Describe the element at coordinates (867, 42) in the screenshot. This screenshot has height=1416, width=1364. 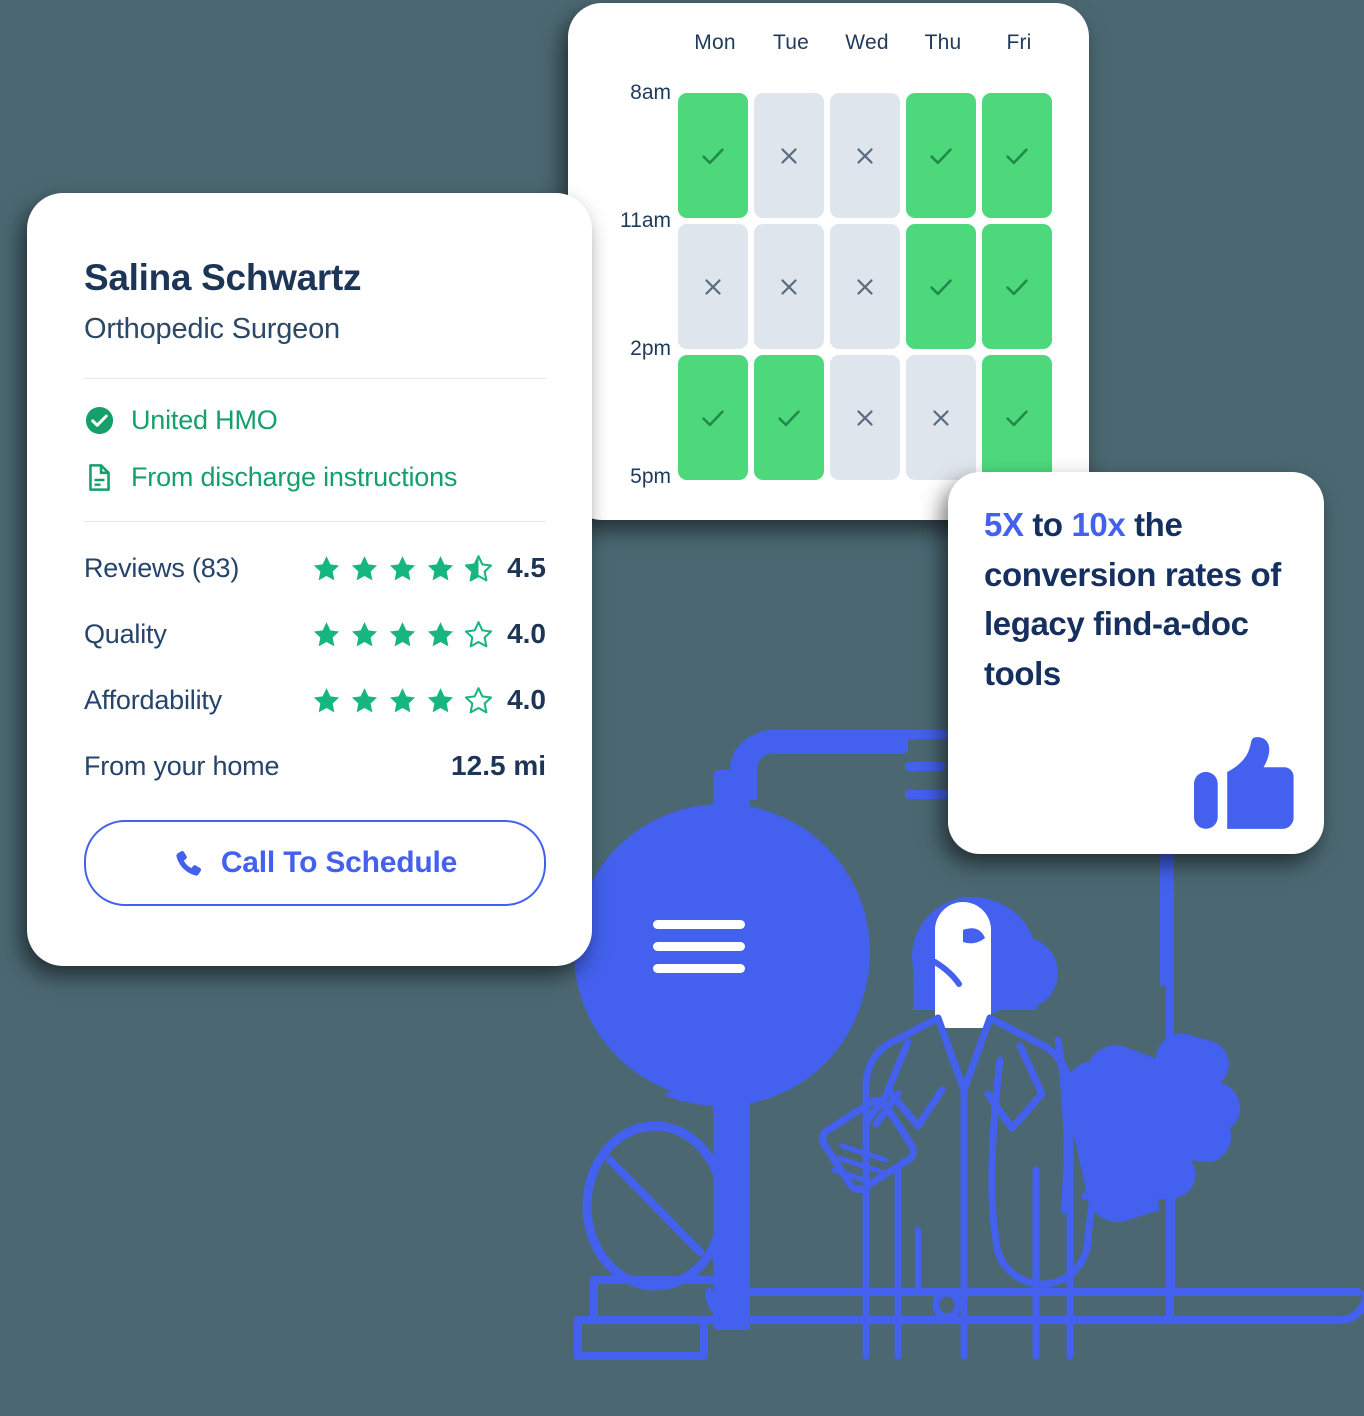
I see `day-header-wed: Wed` at that location.